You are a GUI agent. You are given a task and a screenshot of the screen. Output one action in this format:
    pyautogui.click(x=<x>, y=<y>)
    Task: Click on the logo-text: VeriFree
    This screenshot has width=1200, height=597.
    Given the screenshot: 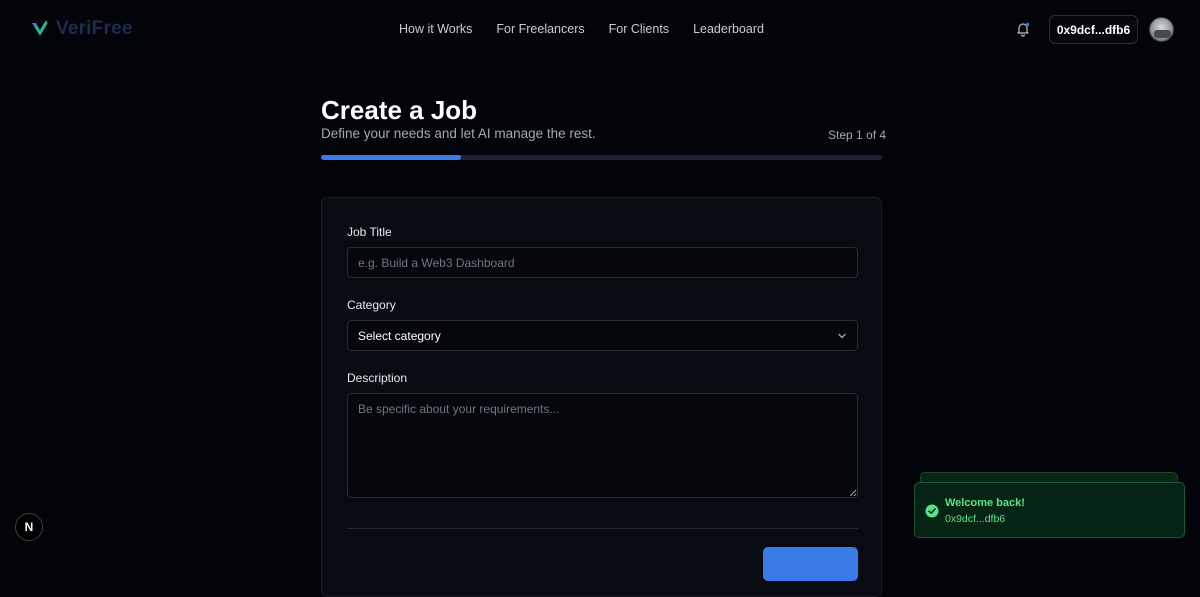 What is the action you would take?
    pyautogui.click(x=94, y=28)
    